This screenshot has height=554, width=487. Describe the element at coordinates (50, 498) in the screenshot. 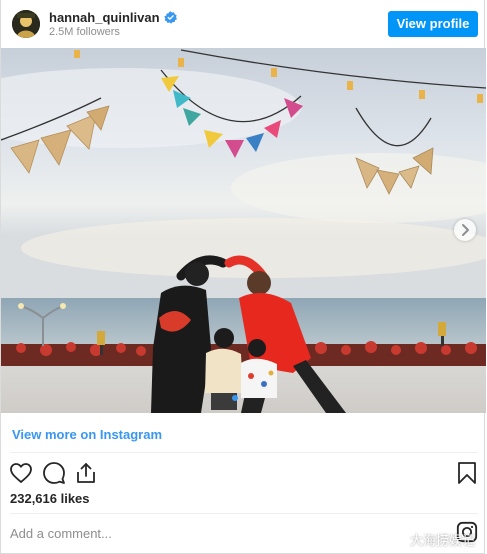

I see `like-count: 232,616 likes` at that location.